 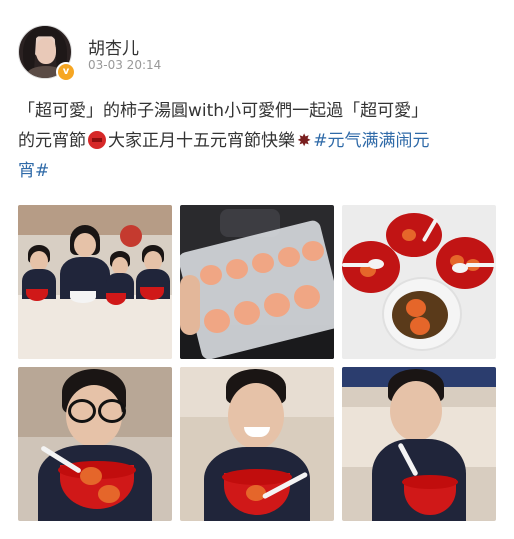 I want to click on avatar-face, so click(x=46, y=51).